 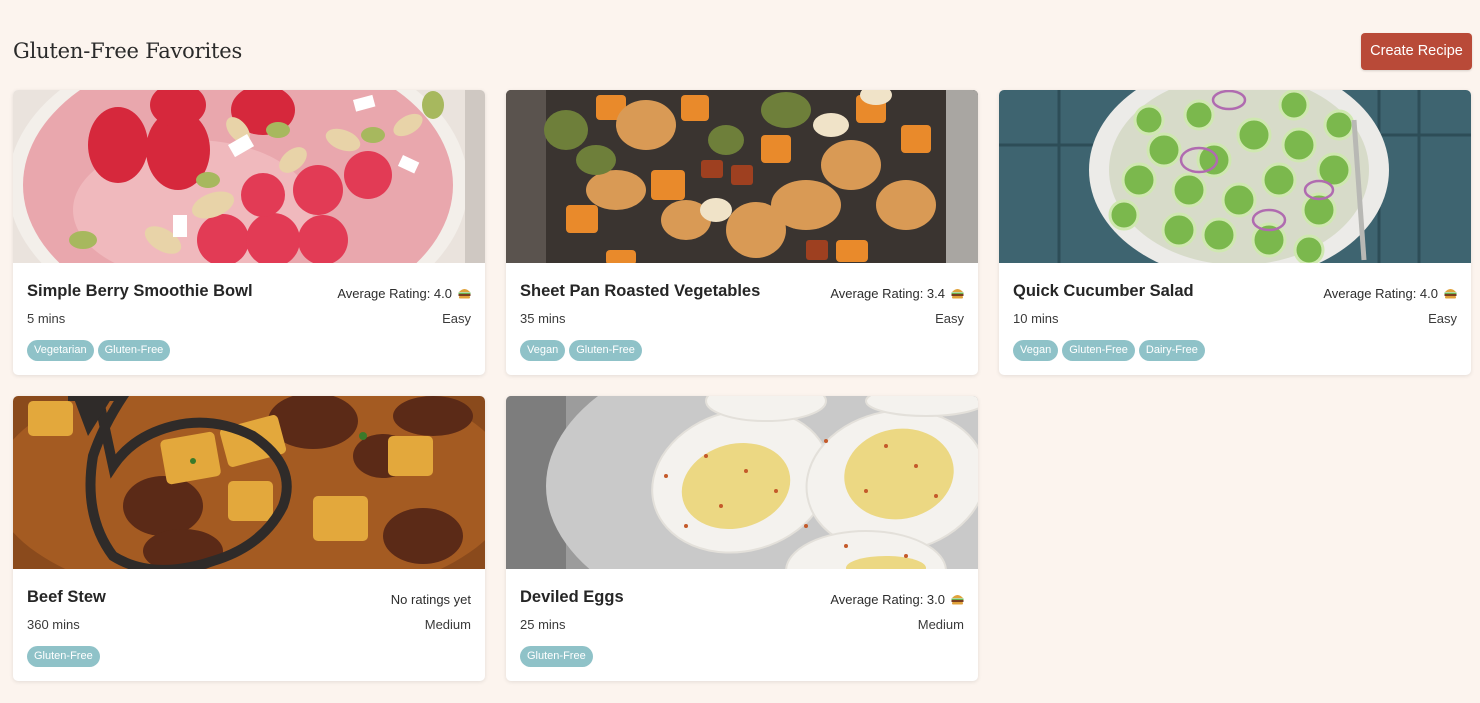 What do you see at coordinates (742, 482) in the screenshot?
I see `recipe-image-deviled-eggs` at bounding box center [742, 482].